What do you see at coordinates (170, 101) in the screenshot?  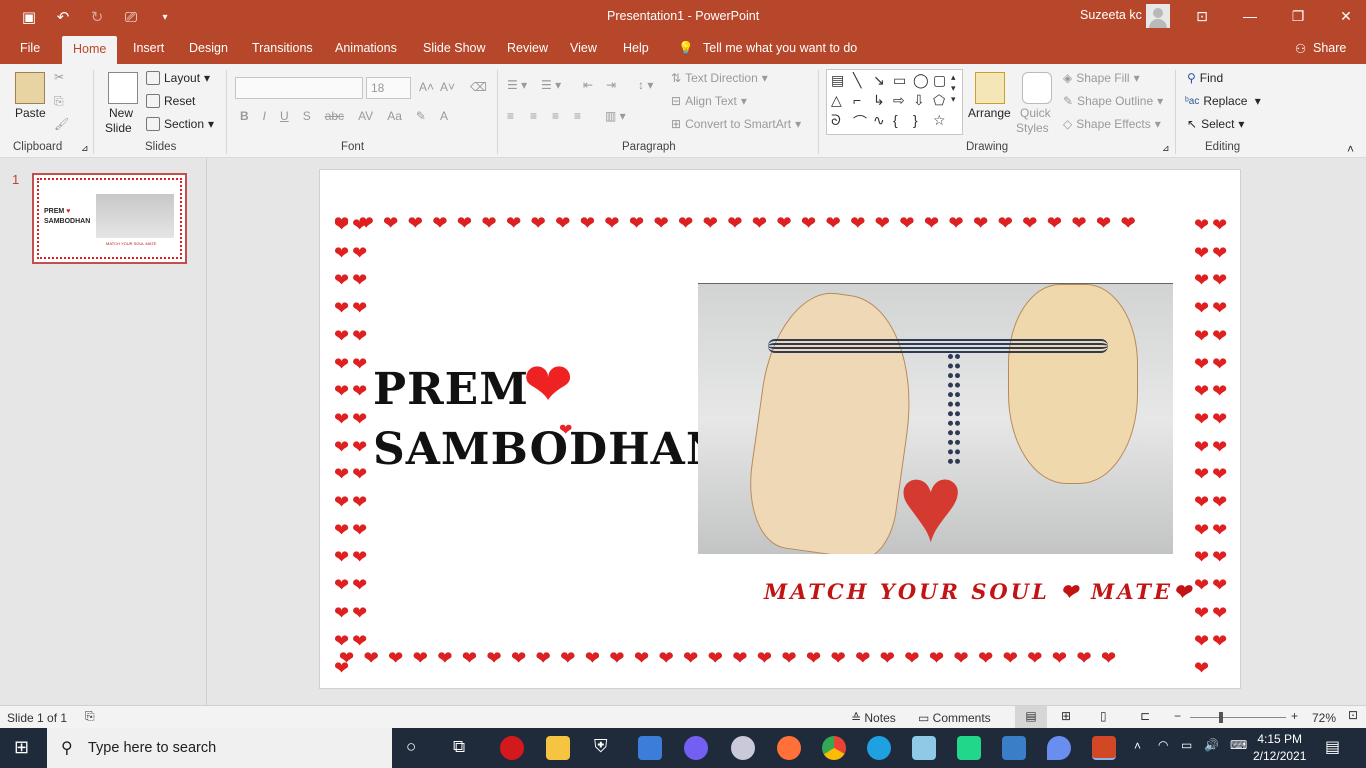 I see `reset-button: Reset` at bounding box center [170, 101].